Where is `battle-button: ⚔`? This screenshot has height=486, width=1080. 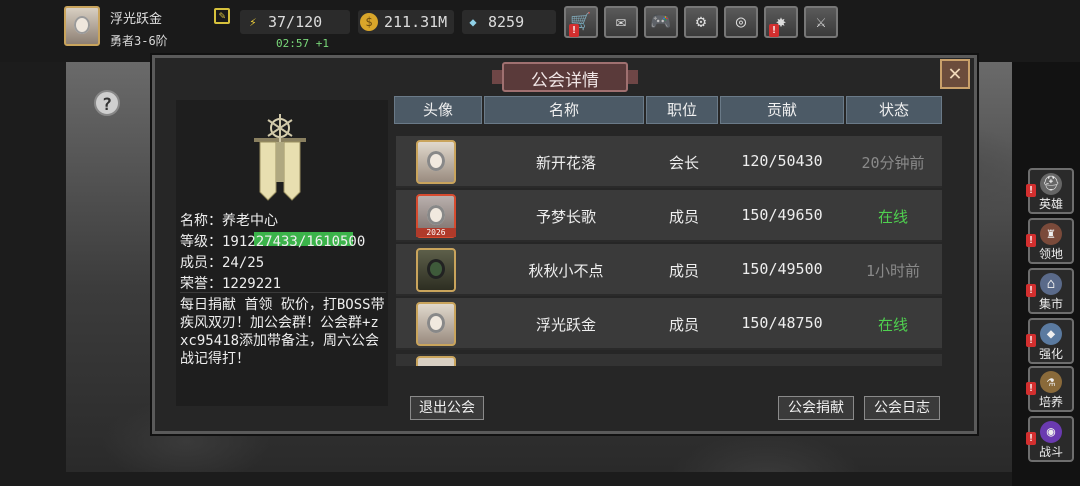 battle-button: ⚔ is located at coordinates (821, 22).